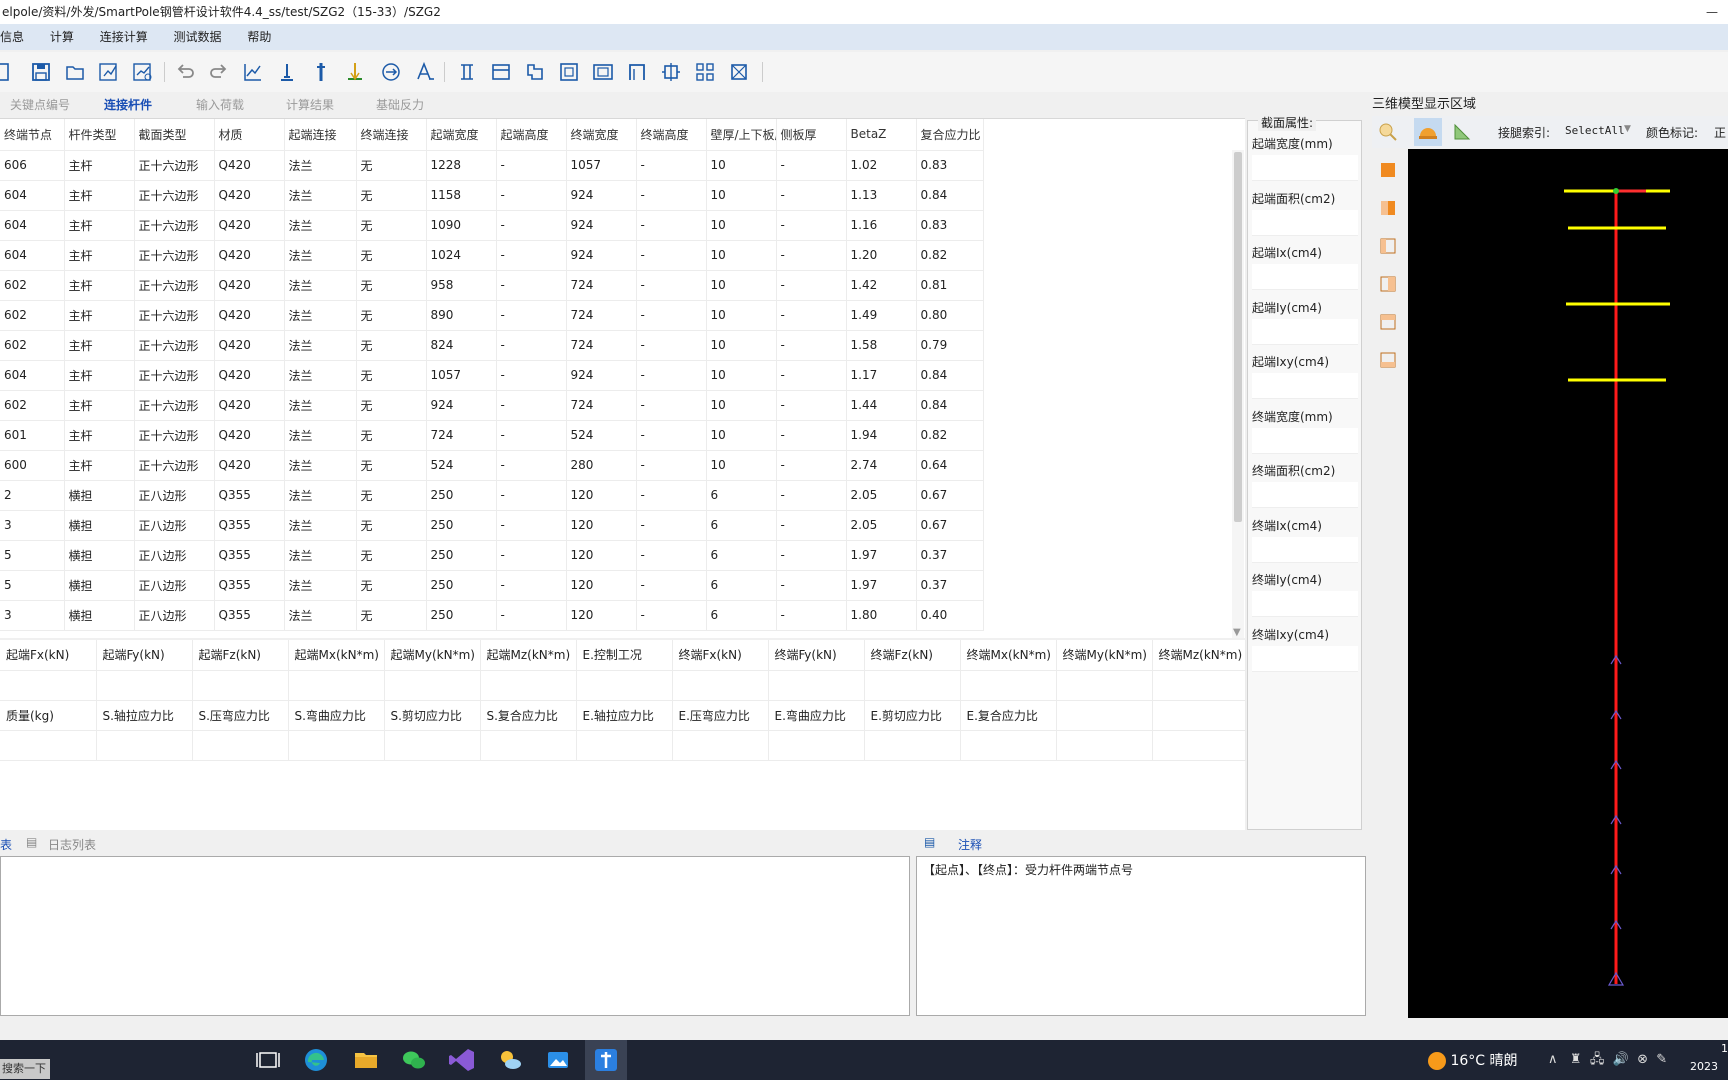 The image size is (1728, 1080). I want to click on table-cell: 250, so click(461, 495).